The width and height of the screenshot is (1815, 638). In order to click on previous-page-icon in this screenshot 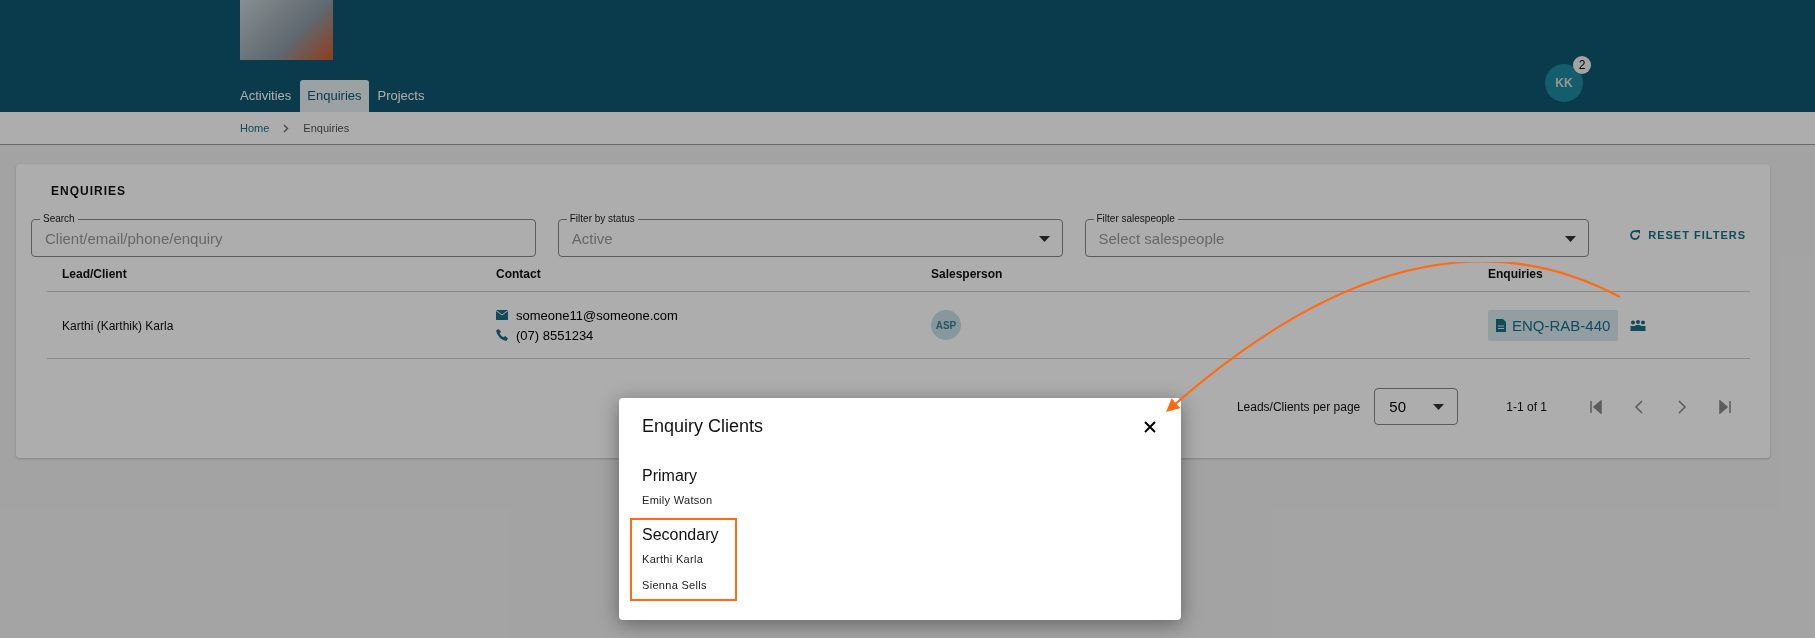, I will do `click(1639, 406)`.